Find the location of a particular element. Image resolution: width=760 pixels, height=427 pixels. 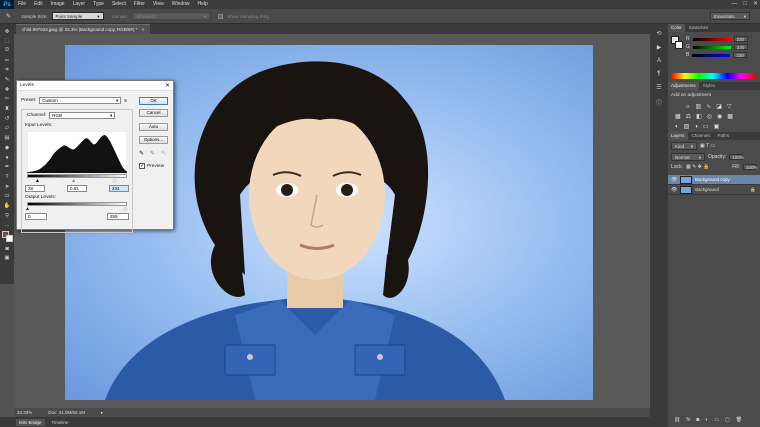

channel-select: RGB ▾ is located at coordinates (82, 115).